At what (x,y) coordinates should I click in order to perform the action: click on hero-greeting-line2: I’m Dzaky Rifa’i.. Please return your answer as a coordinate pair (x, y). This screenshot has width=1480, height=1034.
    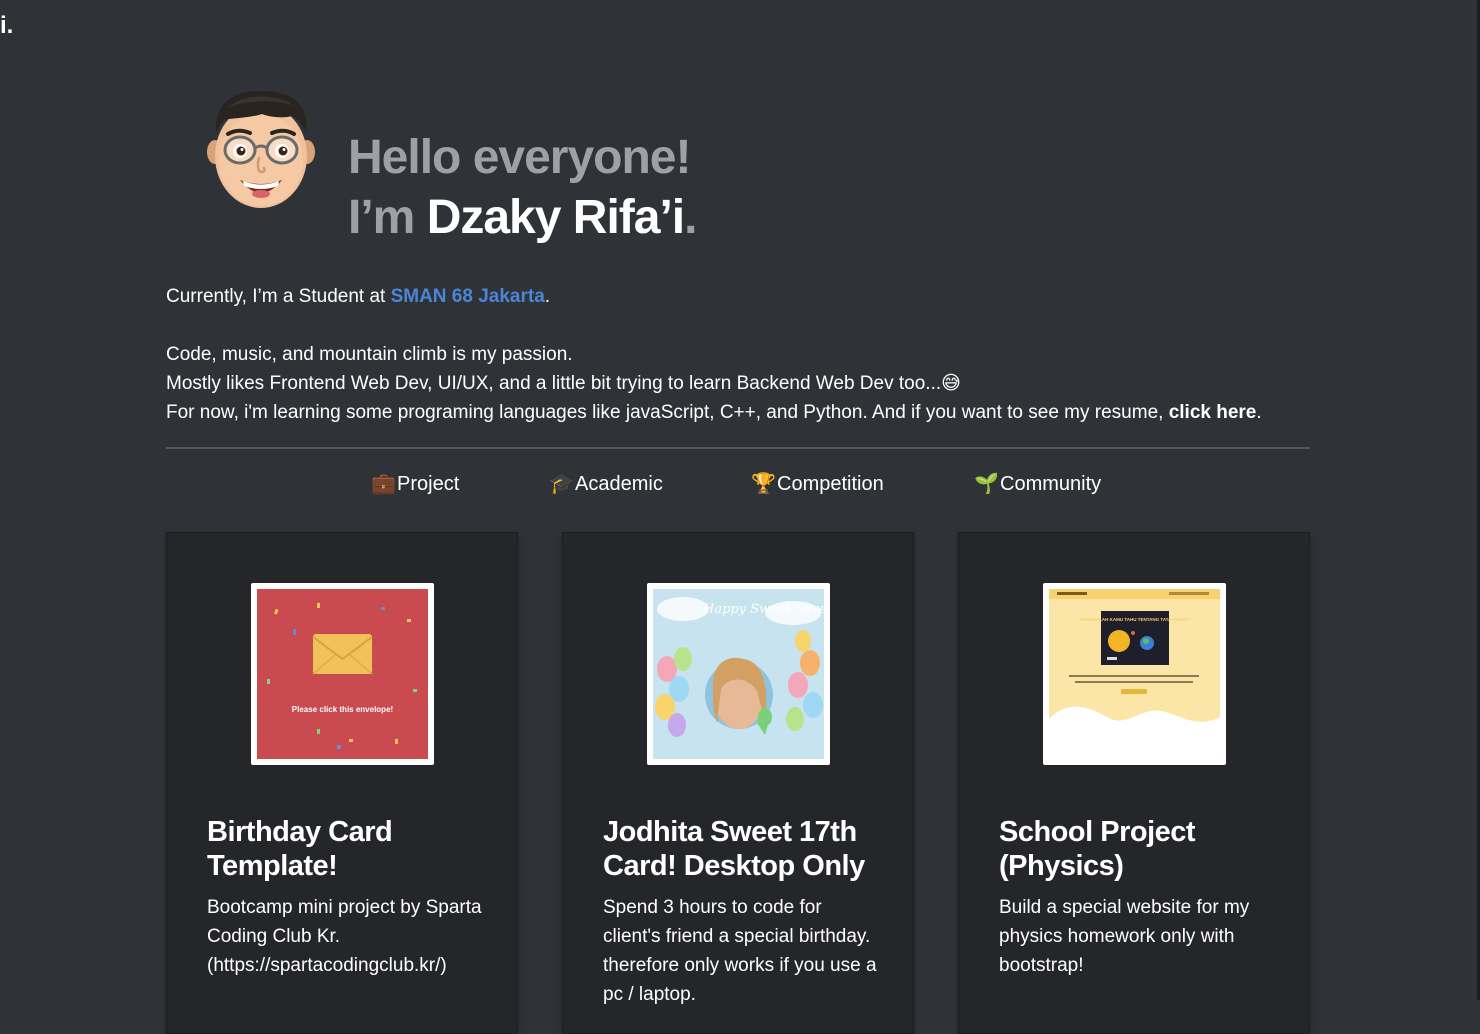
    Looking at the image, I should click on (522, 218).